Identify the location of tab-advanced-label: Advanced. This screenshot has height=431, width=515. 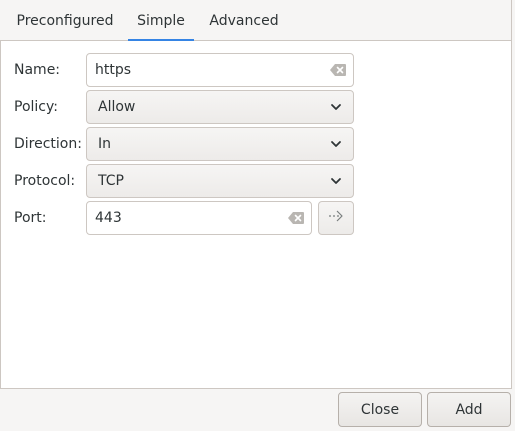
(244, 20).